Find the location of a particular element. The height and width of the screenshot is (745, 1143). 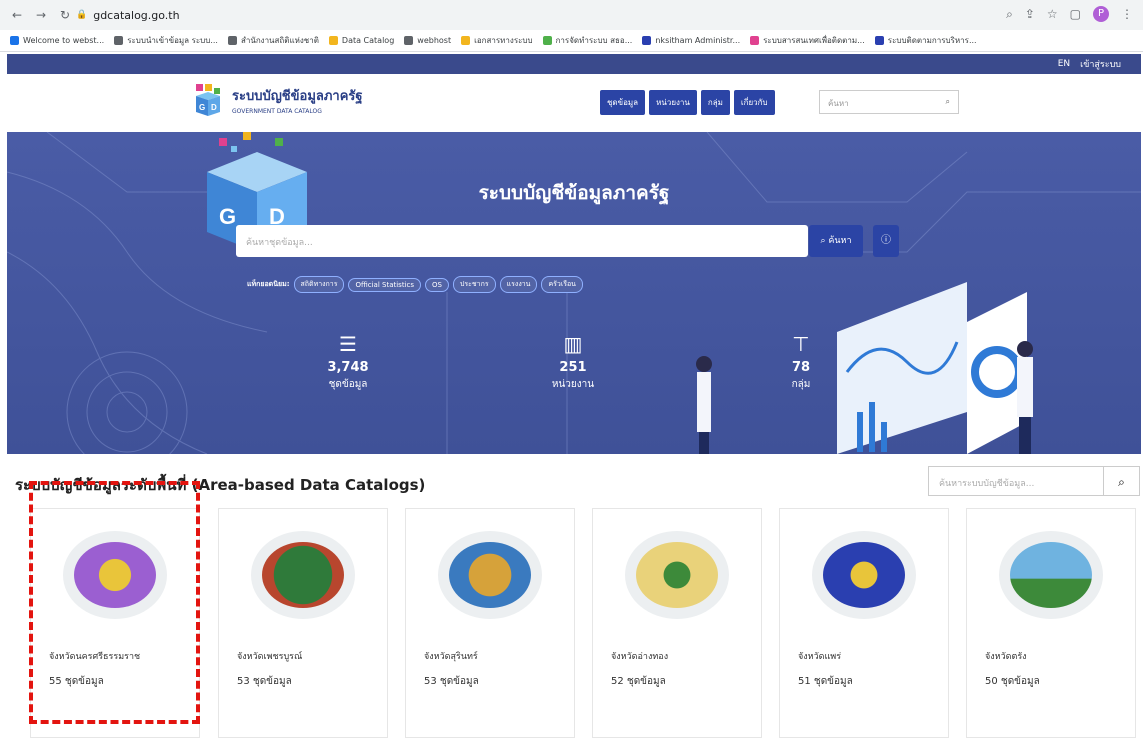

hero-title: ระบบบัญชีข้อมูลภาครัฐ is located at coordinates (574, 193).